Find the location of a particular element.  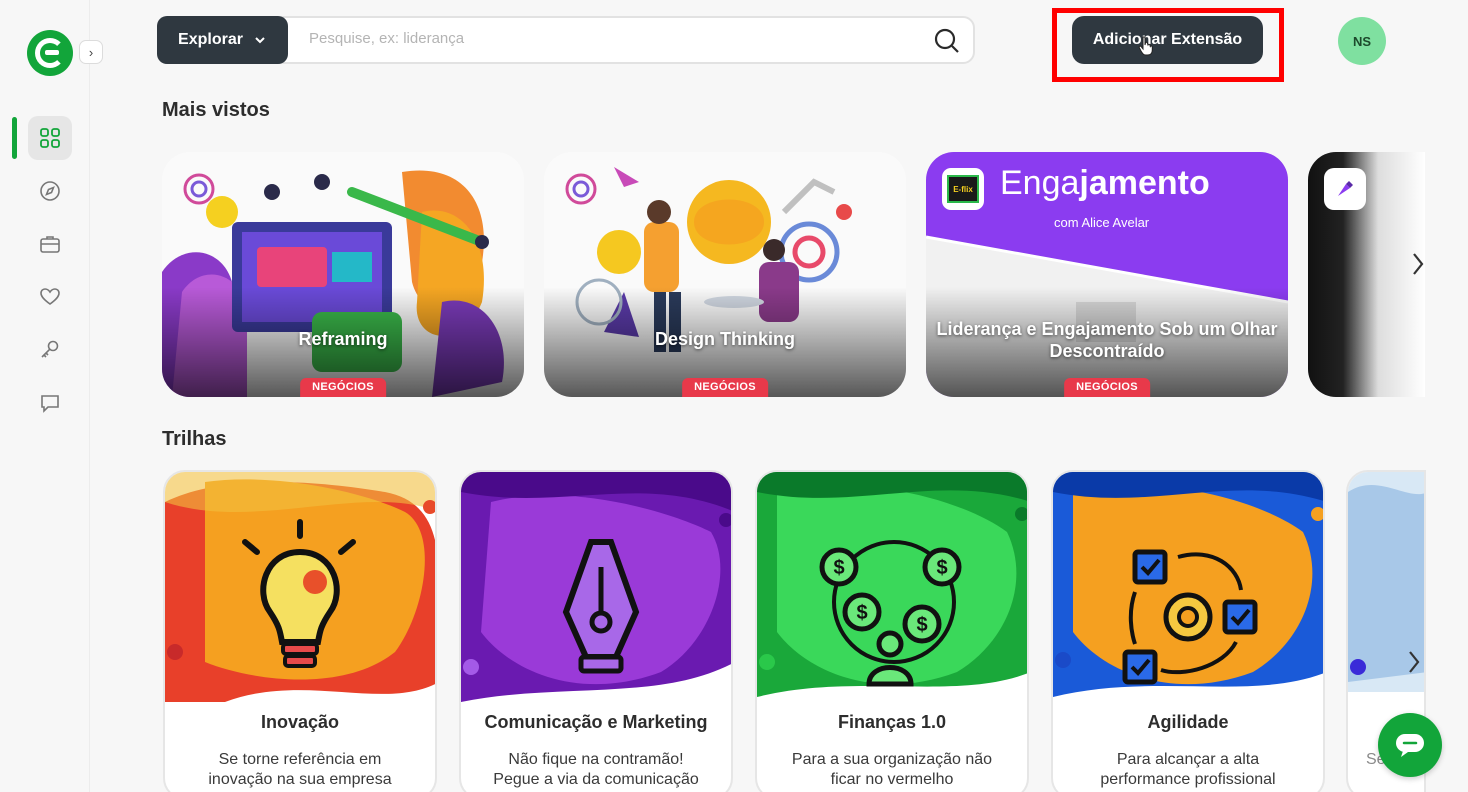

sidebar-item-messages is located at coordinates (50, 403).